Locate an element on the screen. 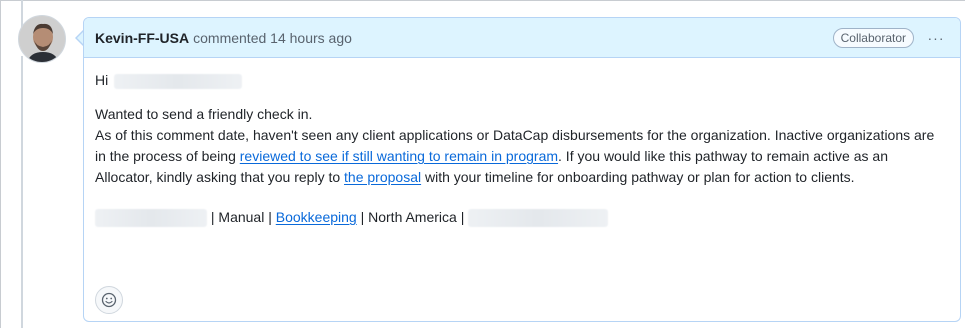  greeting-line: Hi is located at coordinates (521, 80).